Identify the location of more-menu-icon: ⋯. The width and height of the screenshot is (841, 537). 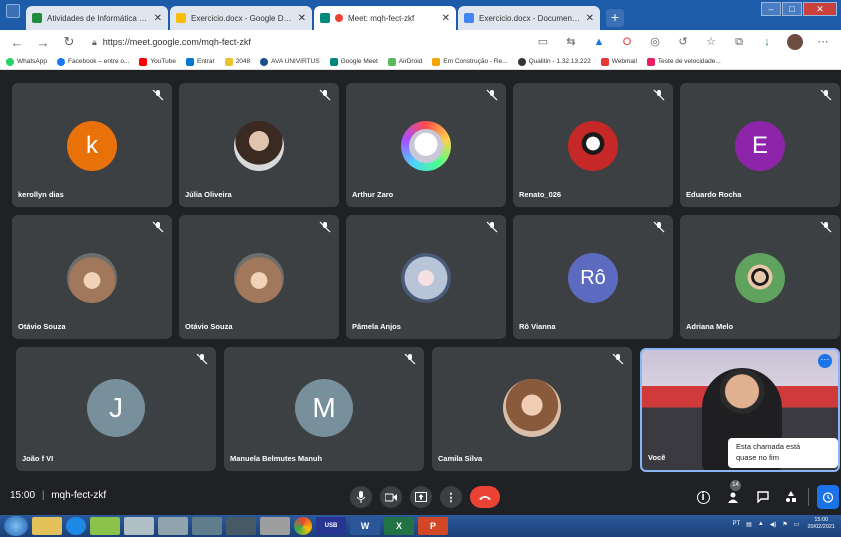
(823, 42).